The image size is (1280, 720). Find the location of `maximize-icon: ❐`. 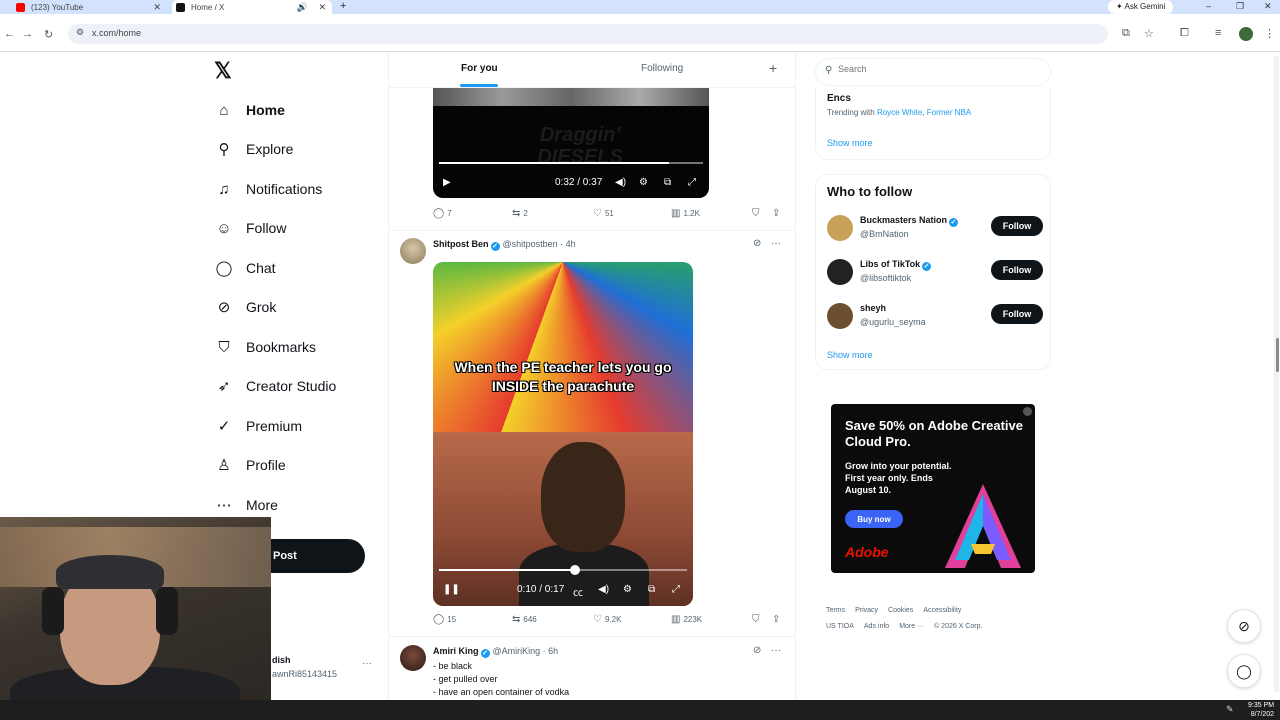

maximize-icon: ❐ is located at coordinates (1240, 6).